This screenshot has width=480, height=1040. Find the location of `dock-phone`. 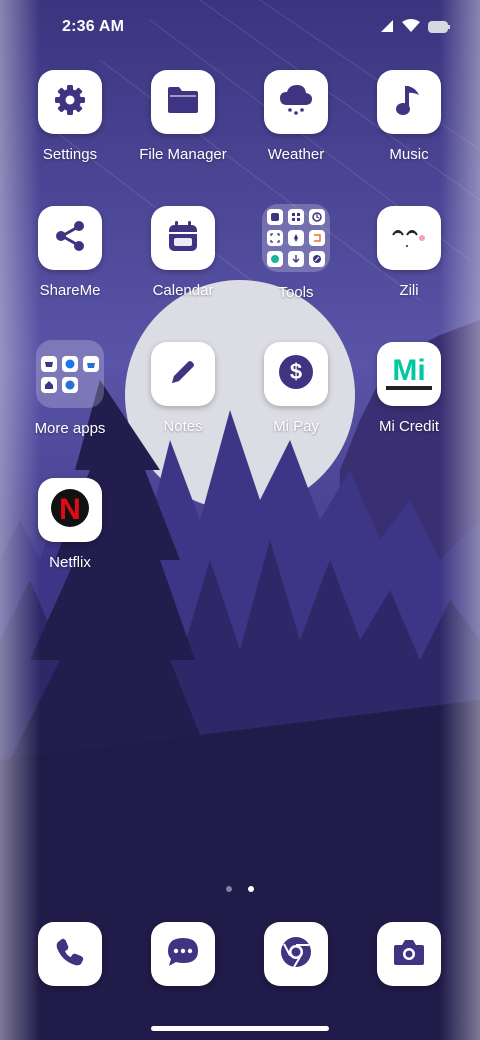

dock-phone is located at coordinates (70, 954).